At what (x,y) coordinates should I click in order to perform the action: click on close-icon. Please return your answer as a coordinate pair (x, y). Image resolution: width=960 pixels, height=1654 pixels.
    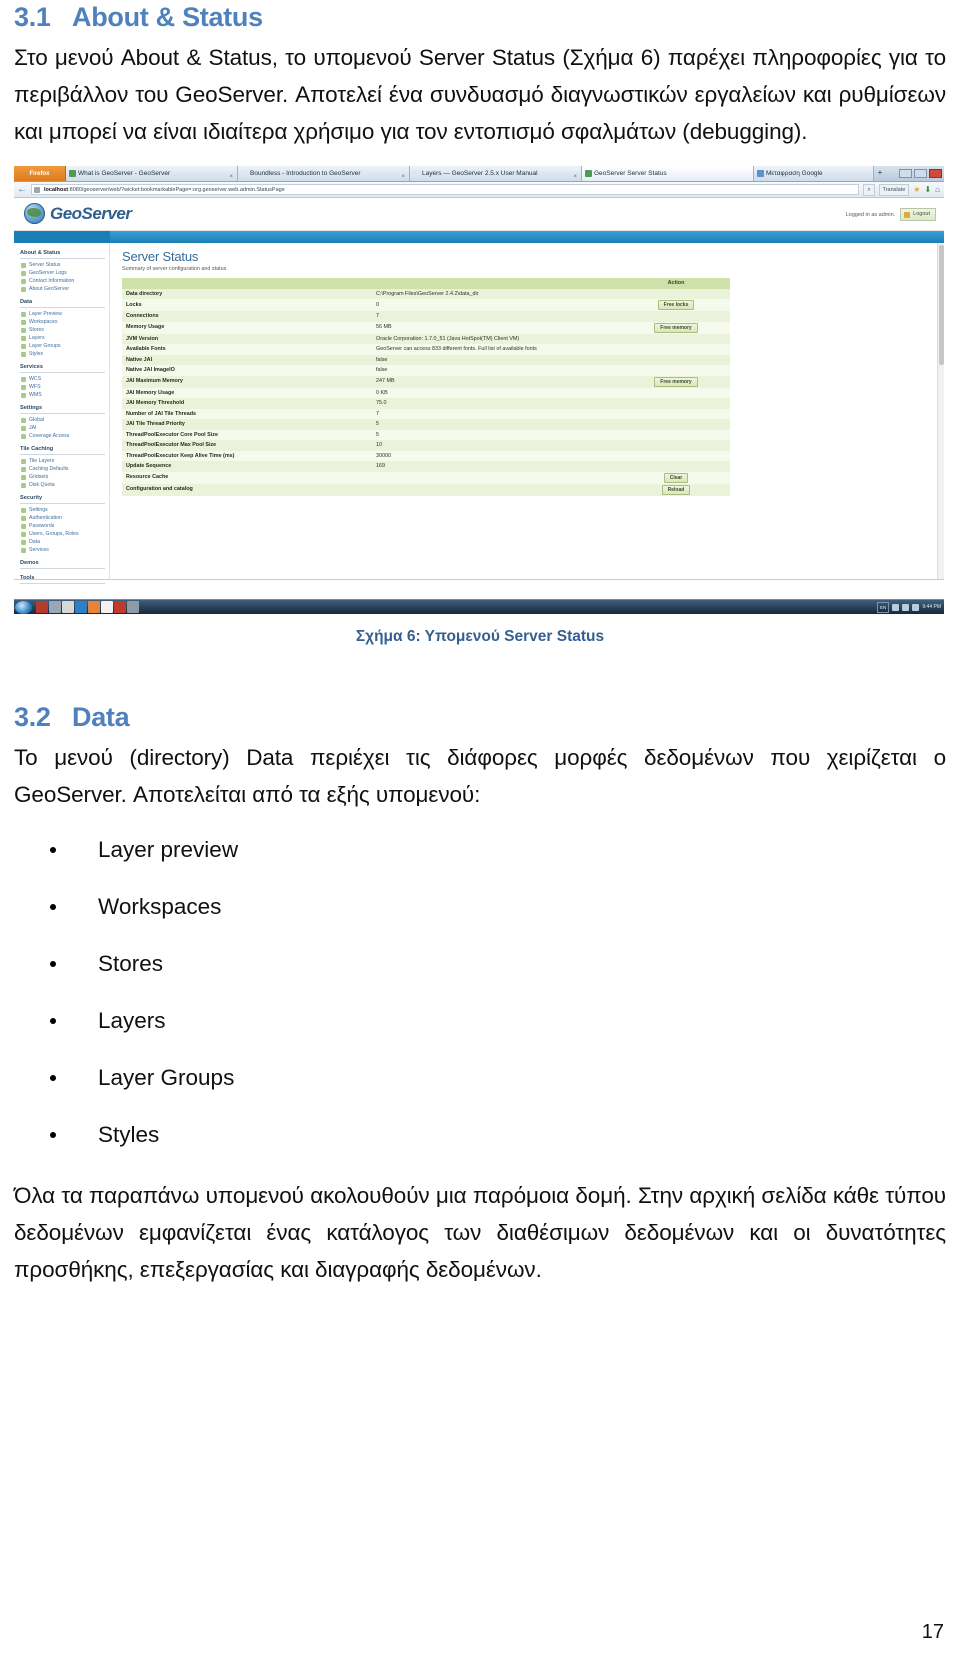
    Looking at the image, I should click on (935, 173).